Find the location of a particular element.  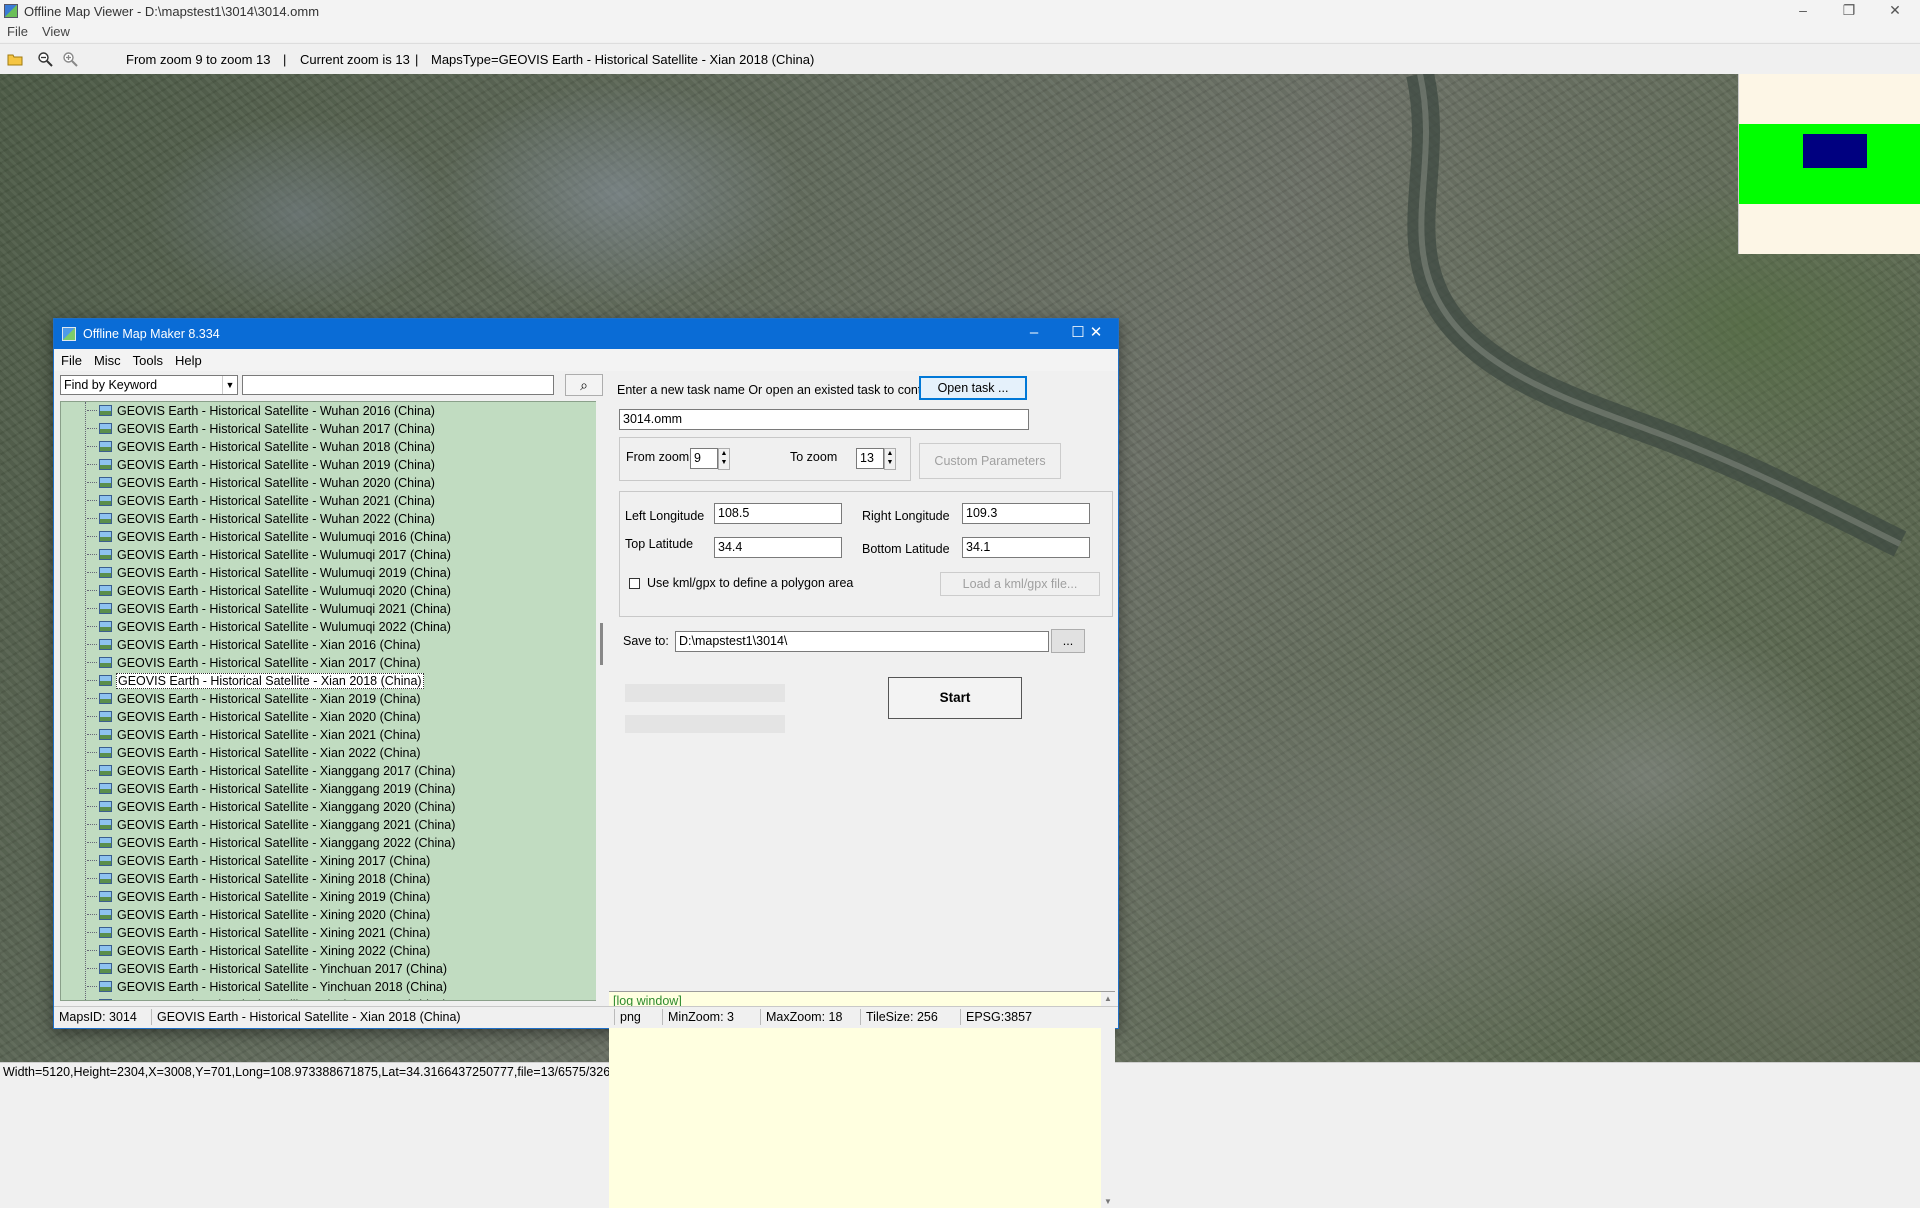

dialog-menu-help: Help is located at coordinates (187, 358).